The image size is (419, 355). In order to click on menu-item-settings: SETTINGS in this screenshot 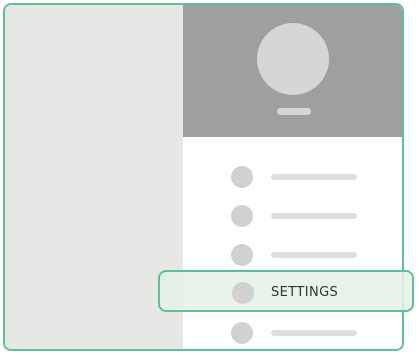, I will do `click(286, 291)`.